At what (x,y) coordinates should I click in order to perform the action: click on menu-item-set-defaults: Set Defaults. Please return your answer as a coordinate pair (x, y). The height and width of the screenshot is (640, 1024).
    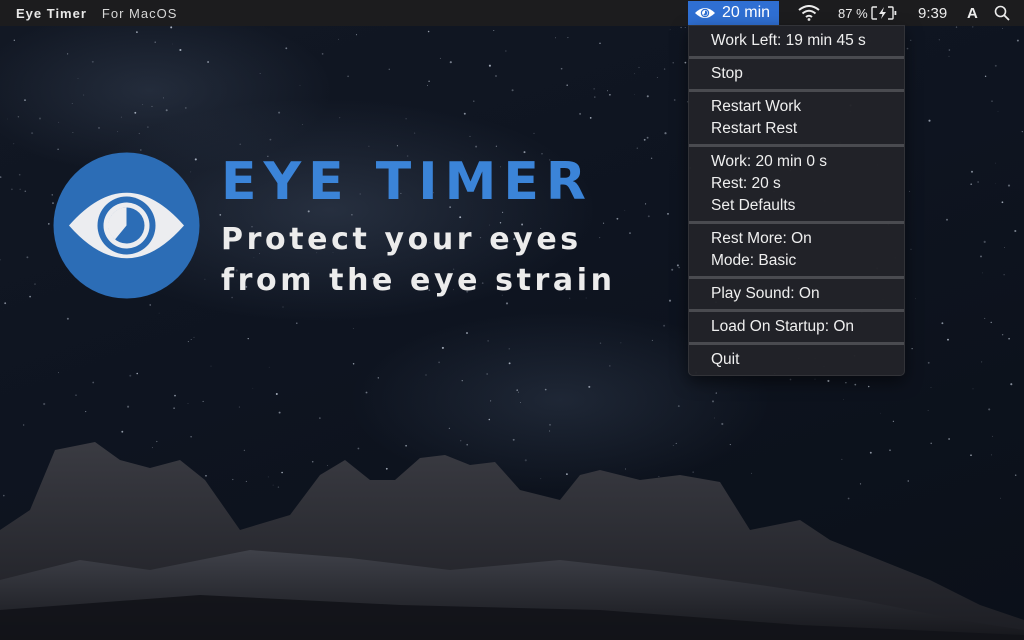
    Looking at the image, I should click on (796, 206).